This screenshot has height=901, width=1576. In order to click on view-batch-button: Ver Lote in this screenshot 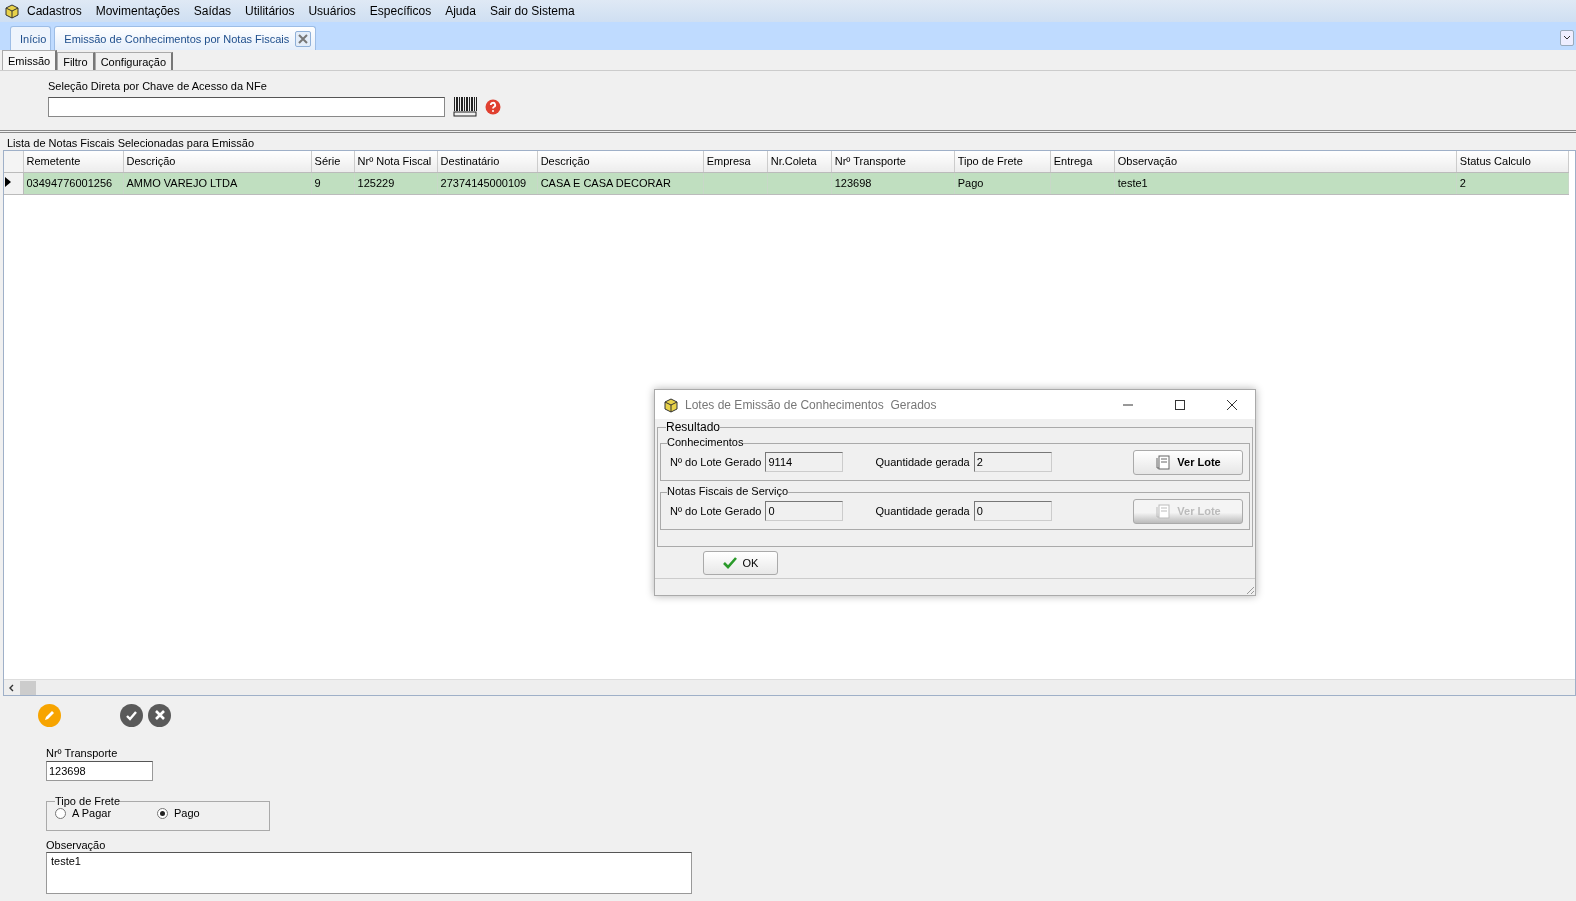, I will do `click(1188, 462)`.